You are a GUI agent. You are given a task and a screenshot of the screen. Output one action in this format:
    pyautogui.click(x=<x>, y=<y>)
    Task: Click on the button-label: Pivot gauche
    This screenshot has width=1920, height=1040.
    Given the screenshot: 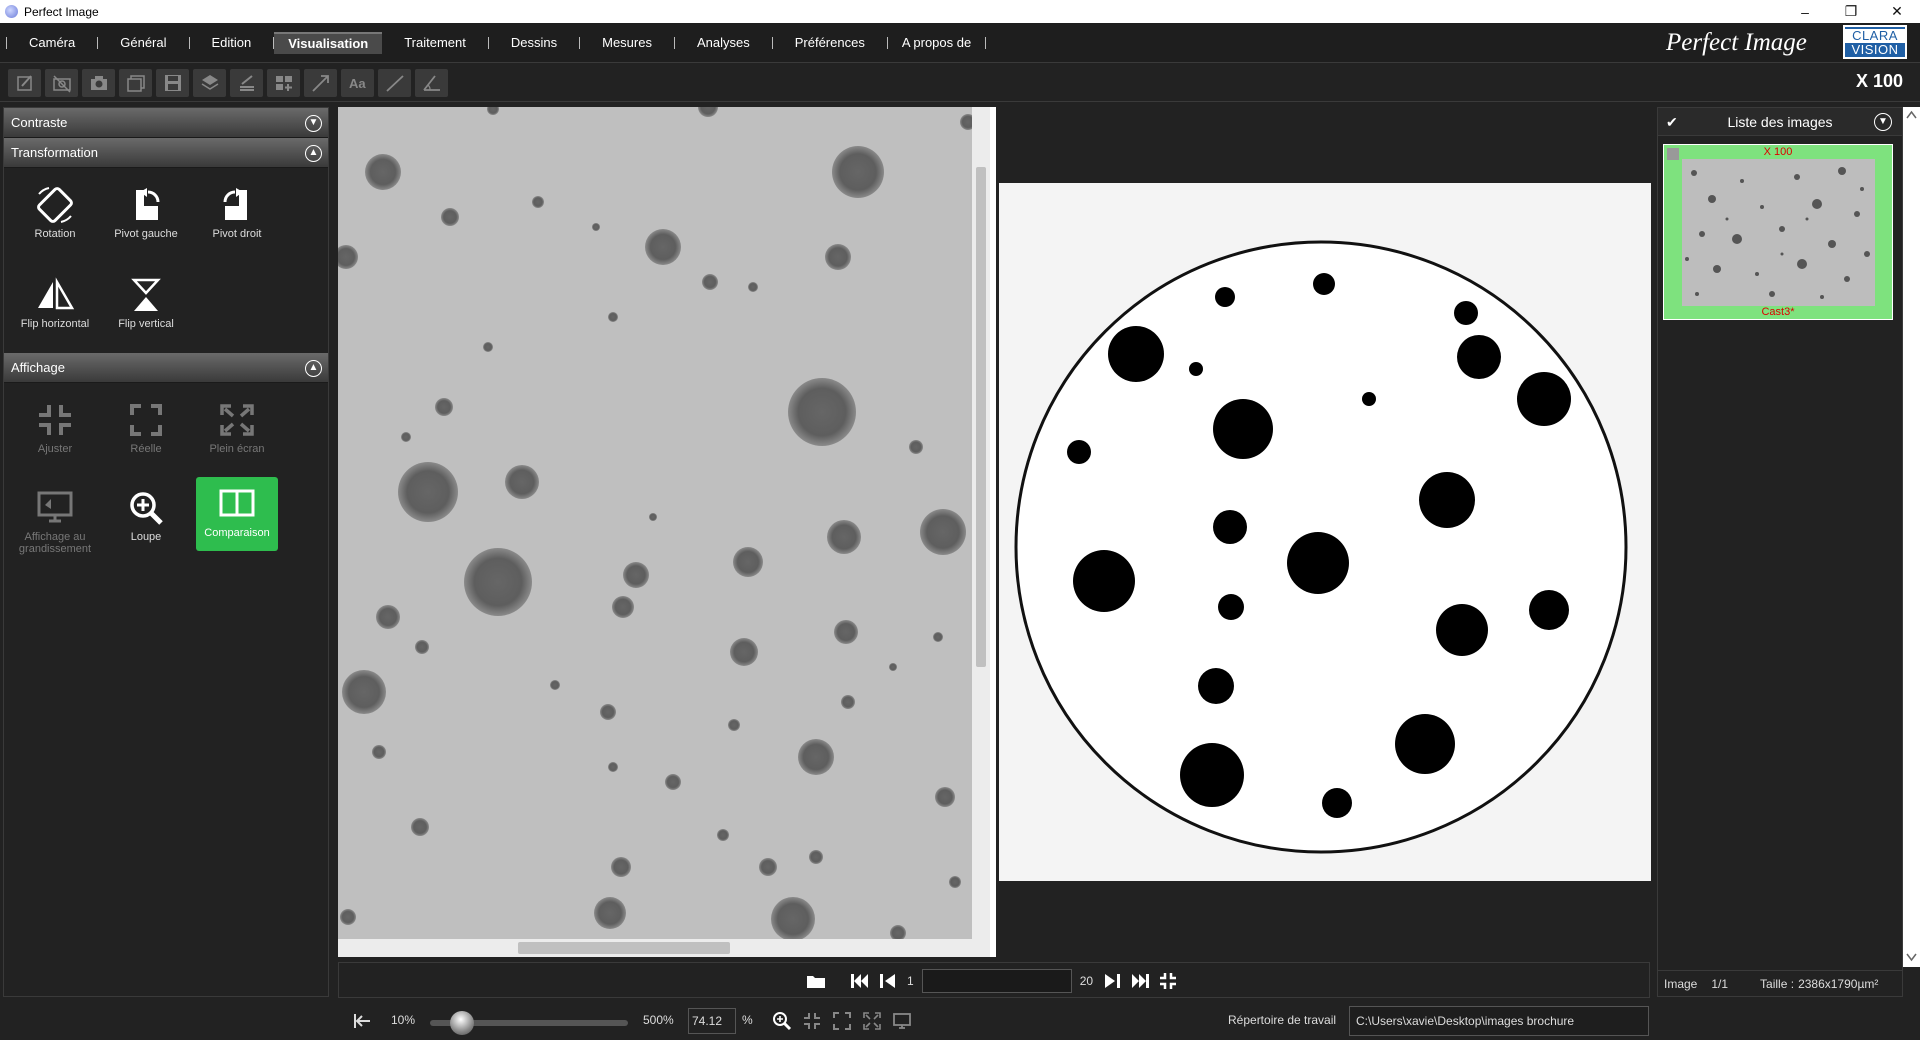 What is the action you would take?
    pyautogui.click(x=146, y=234)
    